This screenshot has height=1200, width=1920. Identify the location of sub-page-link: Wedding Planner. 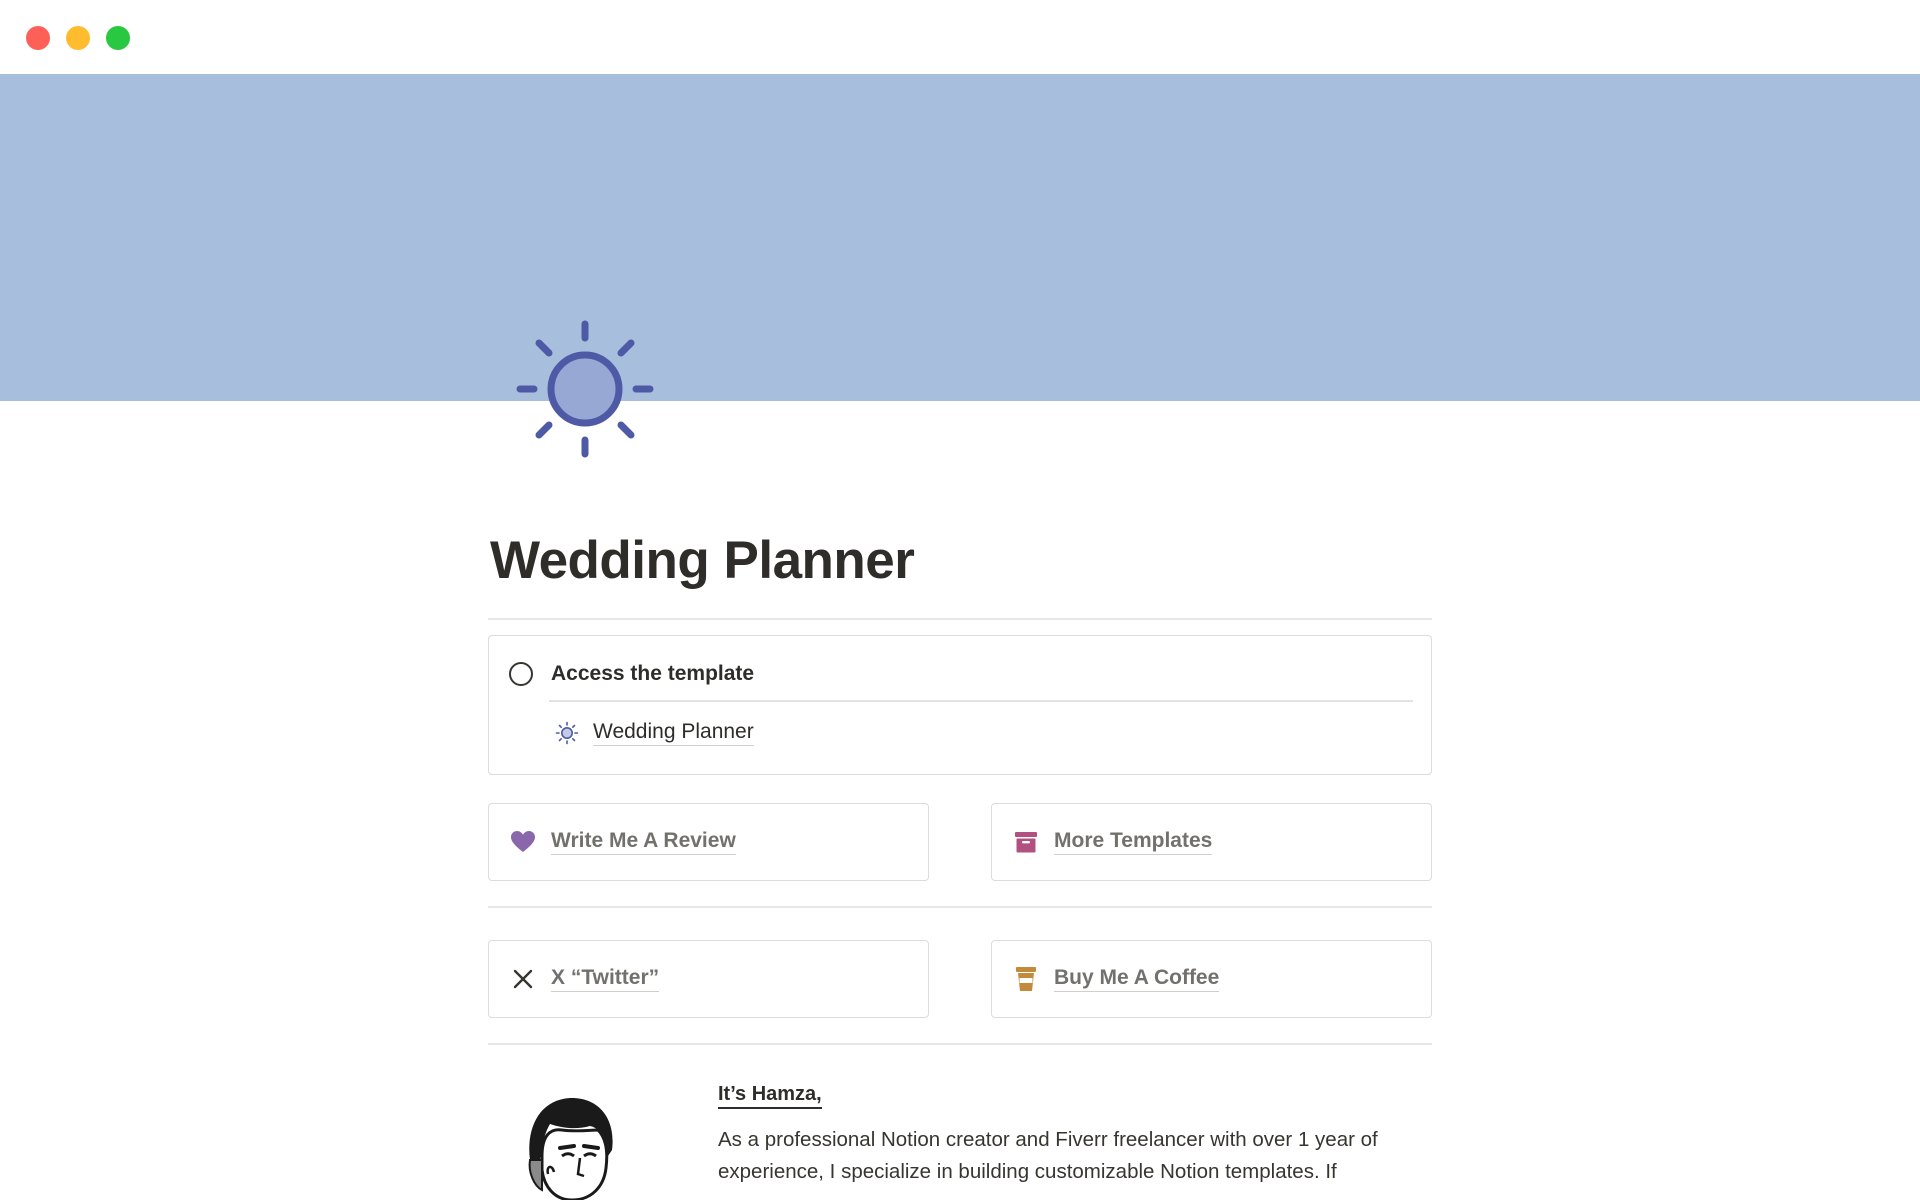
(654, 733).